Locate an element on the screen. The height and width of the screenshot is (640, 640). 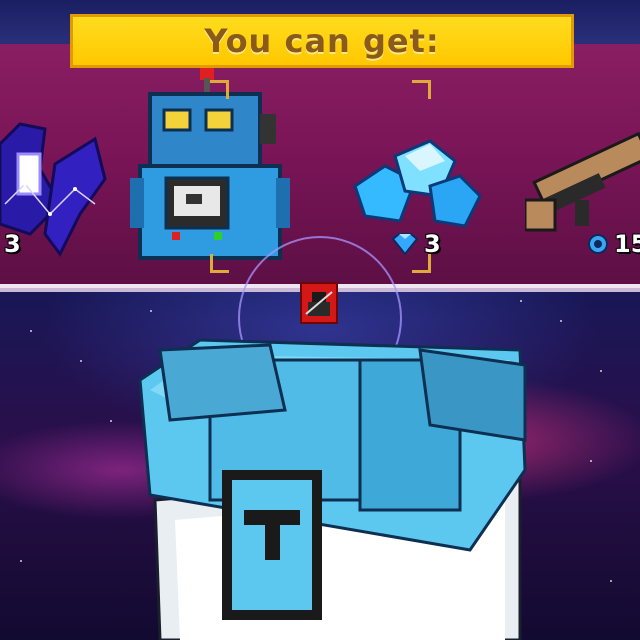
gear-icon is located at coordinates (598, 244).